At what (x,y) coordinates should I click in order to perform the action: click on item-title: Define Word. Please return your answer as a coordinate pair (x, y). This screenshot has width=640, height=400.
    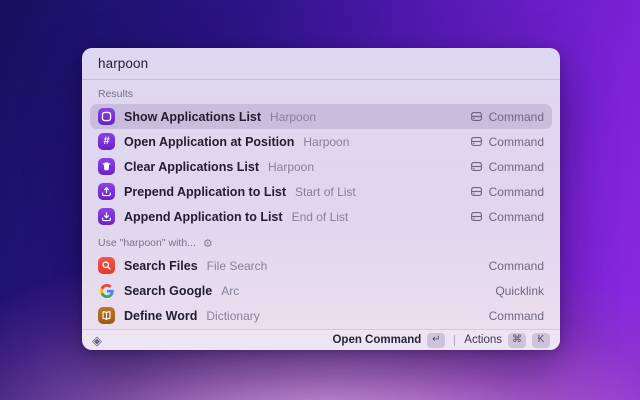
    Looking at the image, I should click on (161, 315).